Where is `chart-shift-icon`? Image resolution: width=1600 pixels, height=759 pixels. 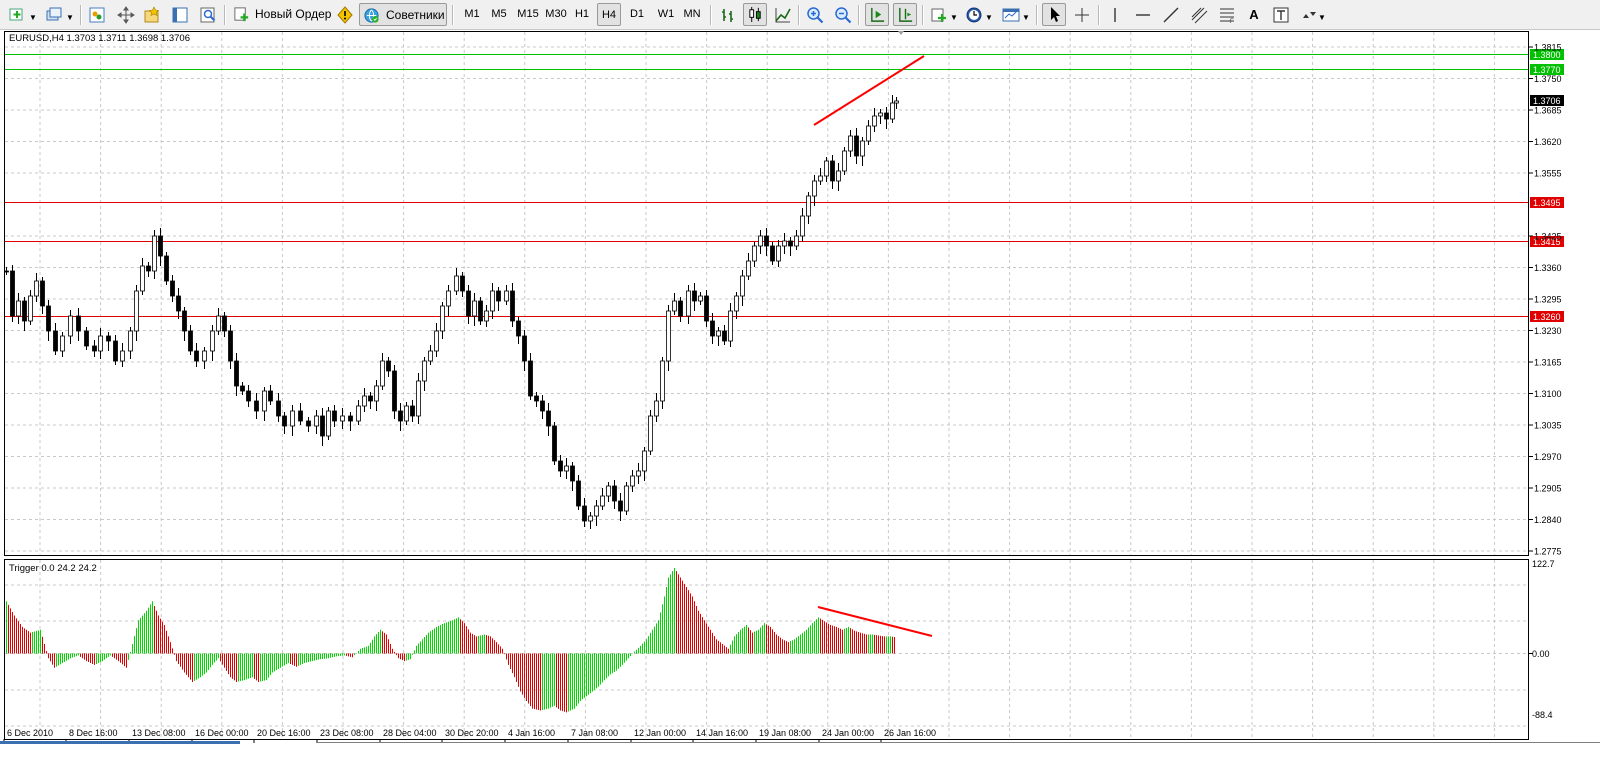 chart-shift-icon is located at coordinates (906, 14).